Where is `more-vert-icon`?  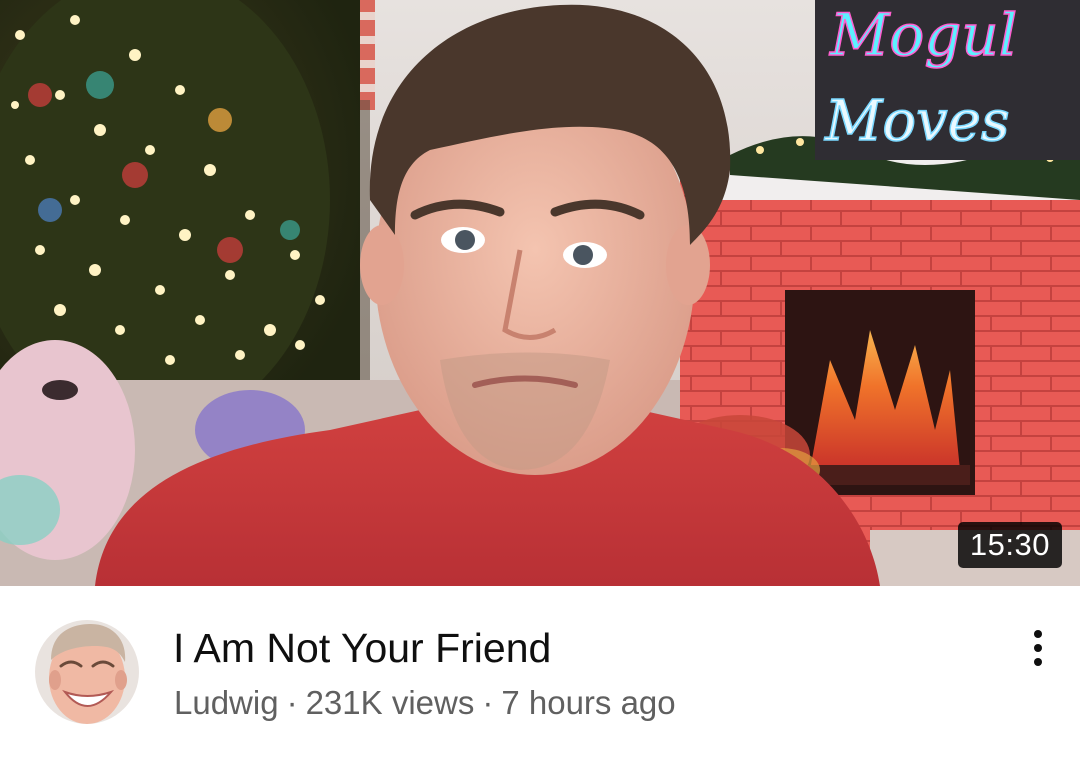 more-vert-icon is located at coordinates (1038, 648).